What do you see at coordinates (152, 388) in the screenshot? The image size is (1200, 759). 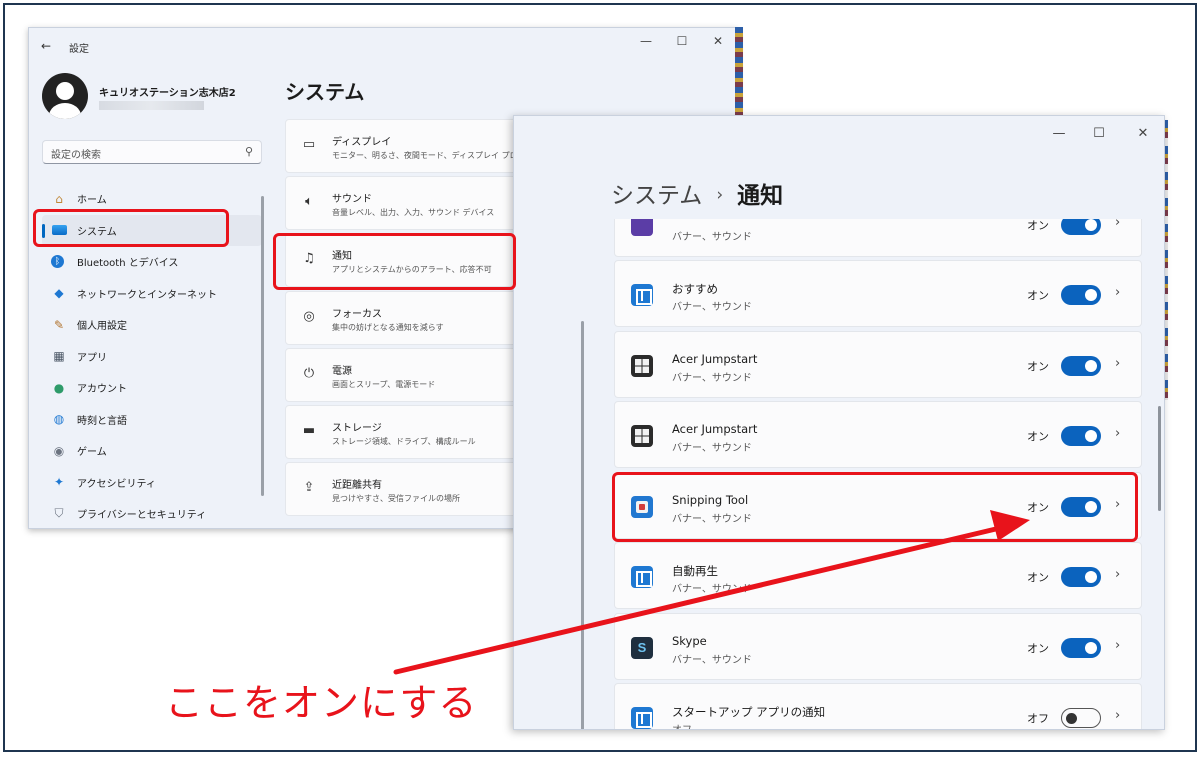 I see `sidebar-item-accounts: ● アカウント` at bounding box center [152, 388].